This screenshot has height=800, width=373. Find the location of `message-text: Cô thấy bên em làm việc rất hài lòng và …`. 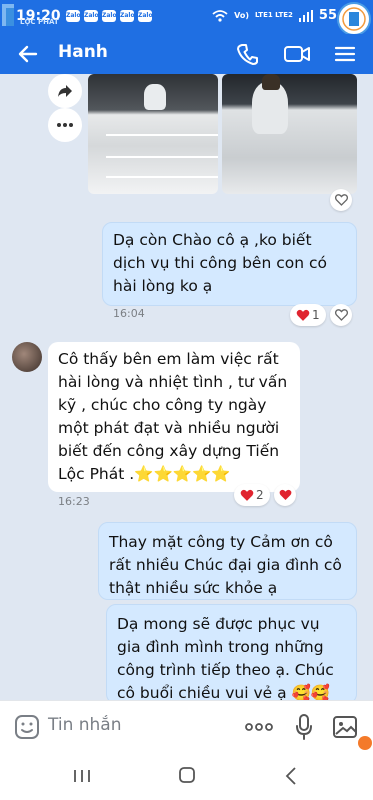

message-text: Cô thấy bên em làm việc rất hài lòng và … is located at coordinates (173, 416).